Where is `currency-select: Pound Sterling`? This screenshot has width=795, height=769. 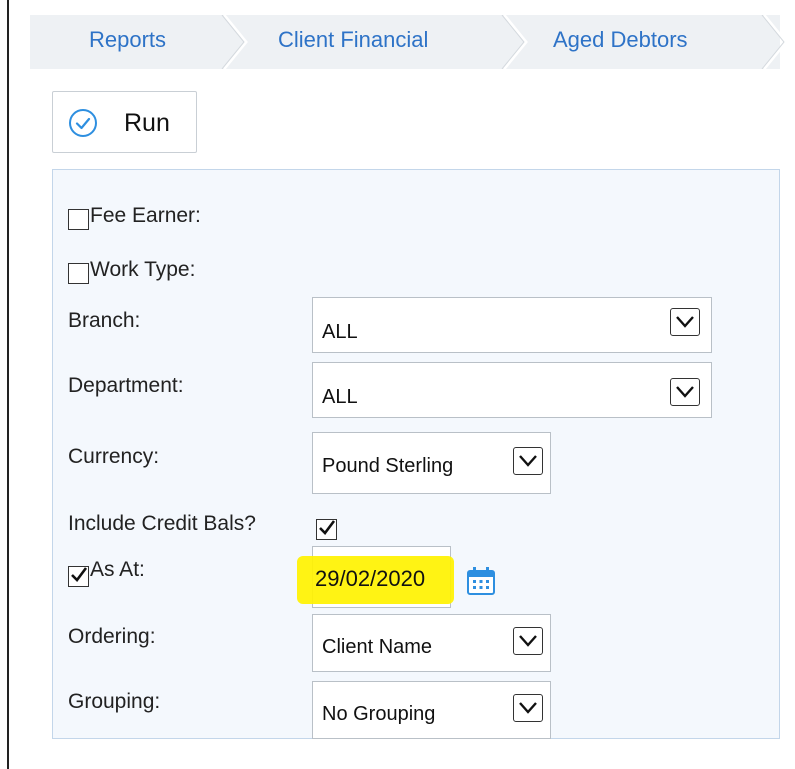 currency-select: Pound Sterling is located at coordinates (431, 463).